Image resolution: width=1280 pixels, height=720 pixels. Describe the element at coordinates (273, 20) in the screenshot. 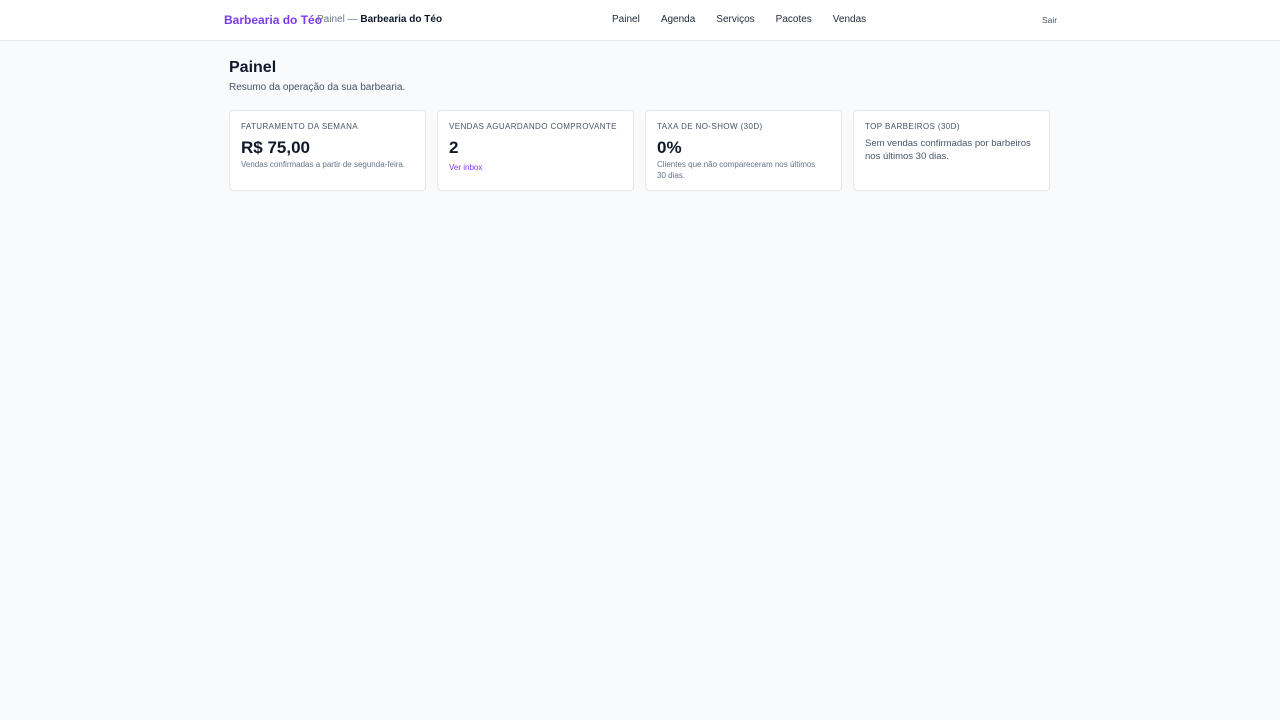

I see `brand-logo-text: Barbearia do Téo` at that location.